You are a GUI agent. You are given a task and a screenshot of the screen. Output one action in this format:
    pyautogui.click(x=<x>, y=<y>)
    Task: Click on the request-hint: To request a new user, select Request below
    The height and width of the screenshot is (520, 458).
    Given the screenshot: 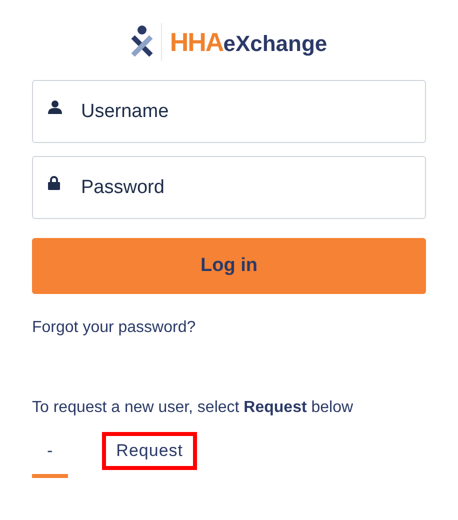 What is the action you would take?
    pyautogui.click(x=193, y=407)
    